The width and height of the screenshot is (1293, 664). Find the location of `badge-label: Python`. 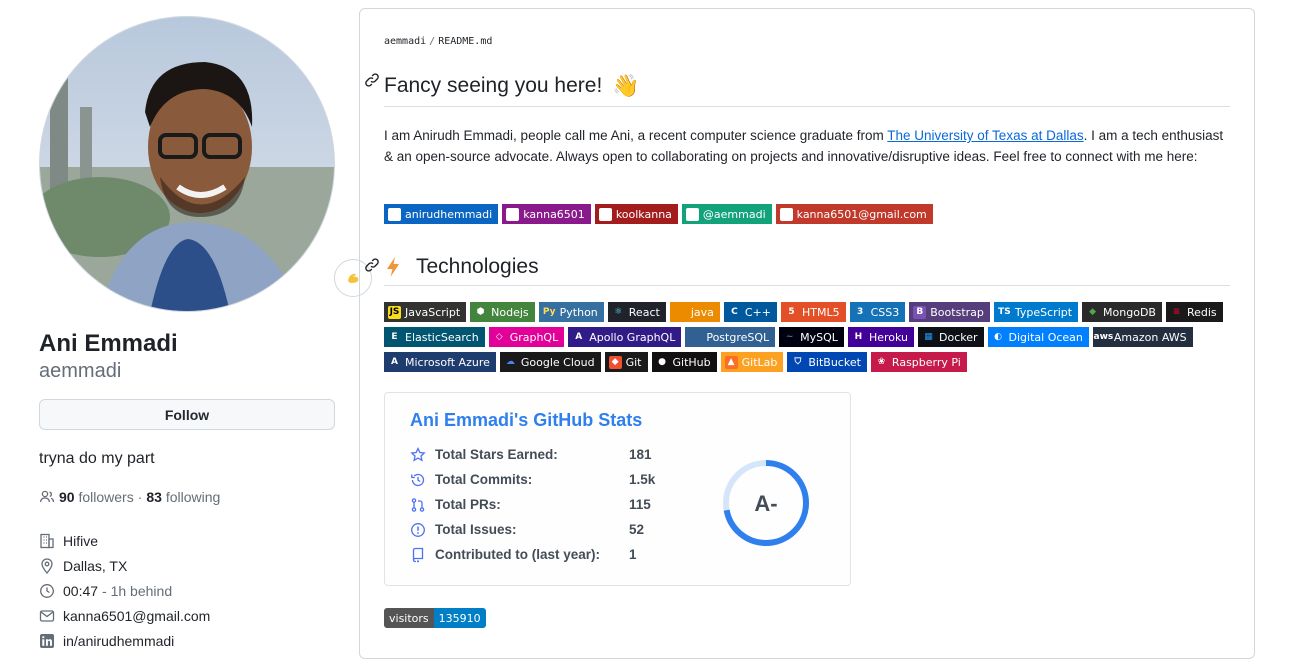

badge-label: Python is located at coordinates (578, 312).